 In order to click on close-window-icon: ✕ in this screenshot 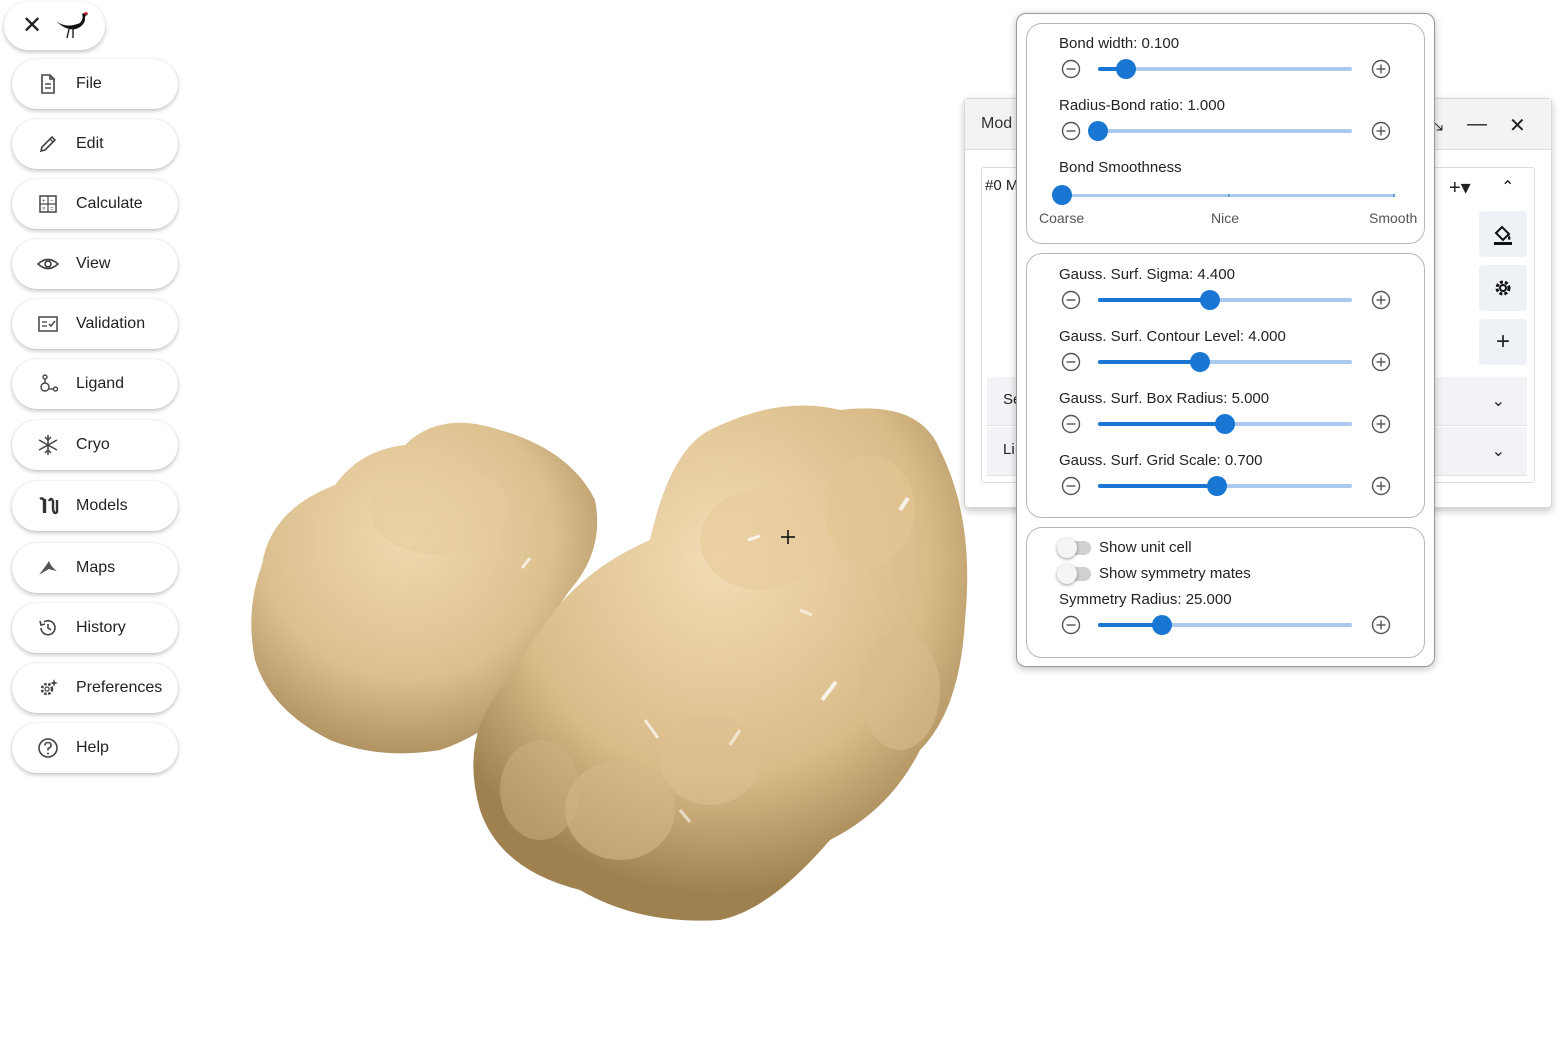, I will do `click(1517, 125)`.